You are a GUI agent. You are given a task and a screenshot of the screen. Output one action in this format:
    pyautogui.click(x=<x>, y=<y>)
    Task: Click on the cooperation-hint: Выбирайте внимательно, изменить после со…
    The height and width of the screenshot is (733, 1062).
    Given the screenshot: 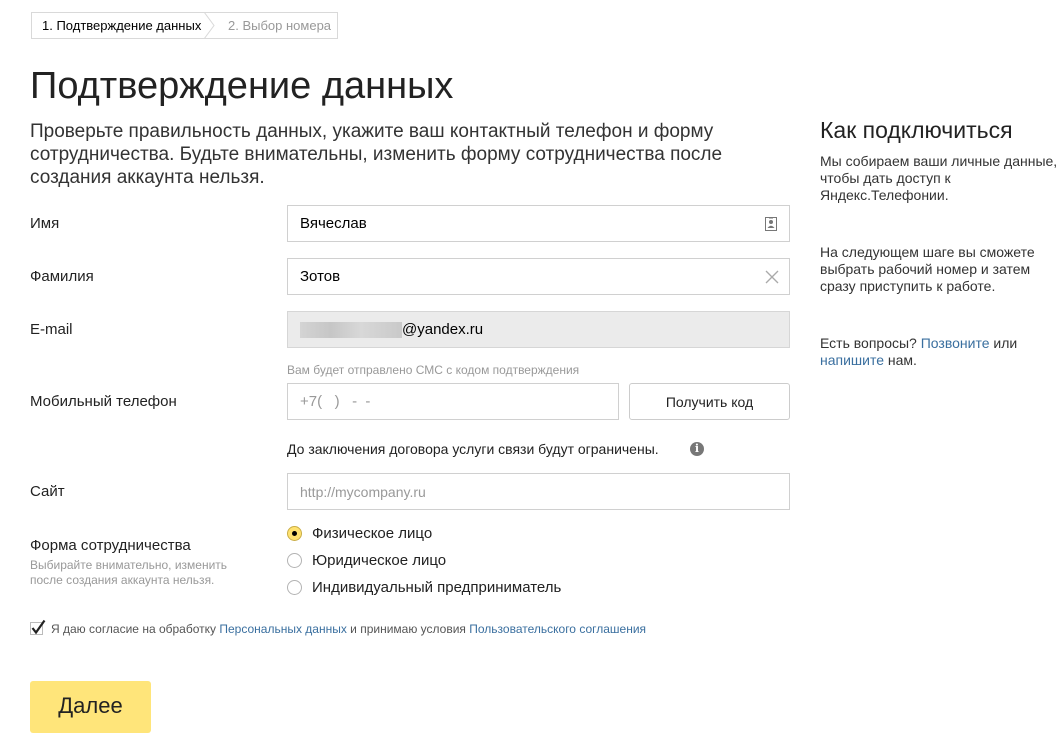 What is the action you would take?
    pyautogui.click(x=129, y=572)
    